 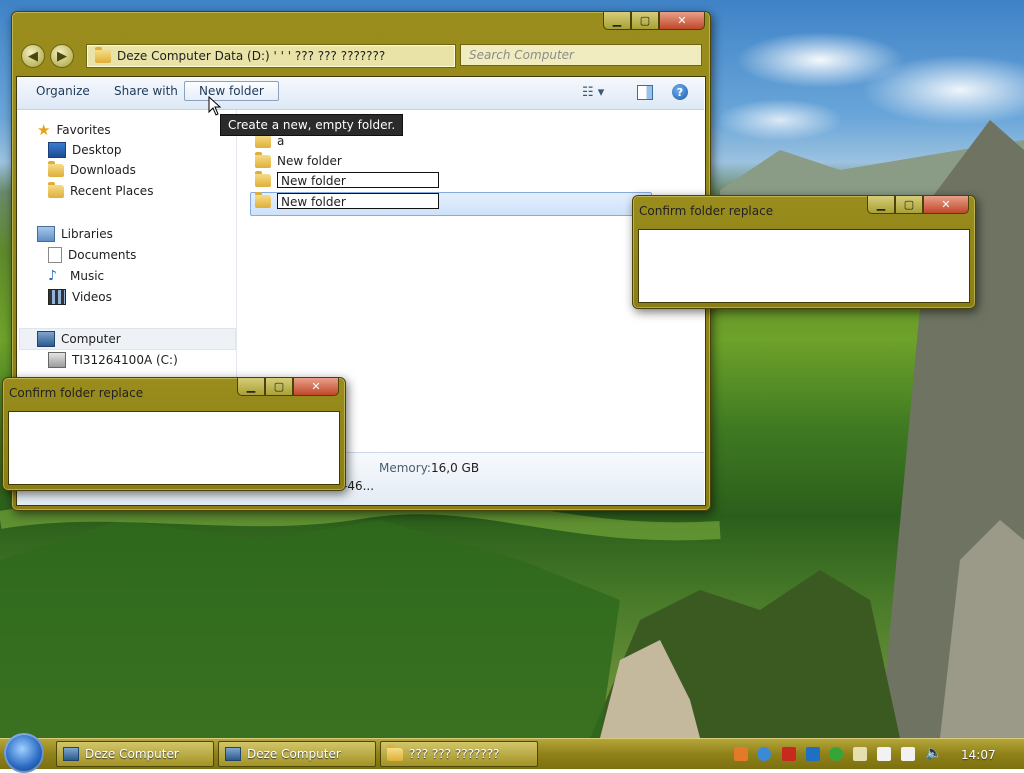 What do you see at coordinates (405, 468) in the screenshot?
I see `memory-label: Memory:` at bounding box center [405, 468].